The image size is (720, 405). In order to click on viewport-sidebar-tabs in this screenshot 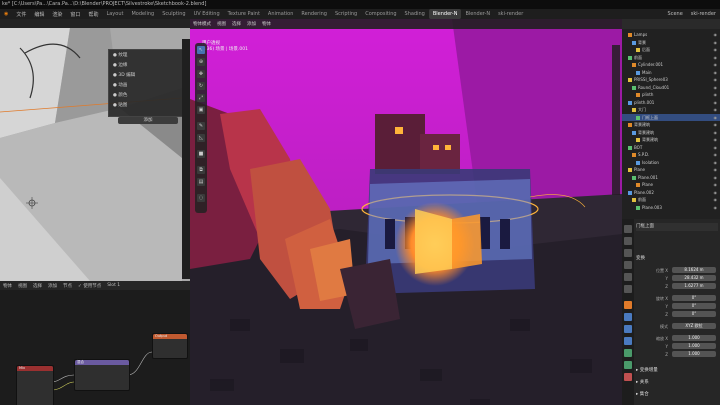, I will do `click(616, 120)`.